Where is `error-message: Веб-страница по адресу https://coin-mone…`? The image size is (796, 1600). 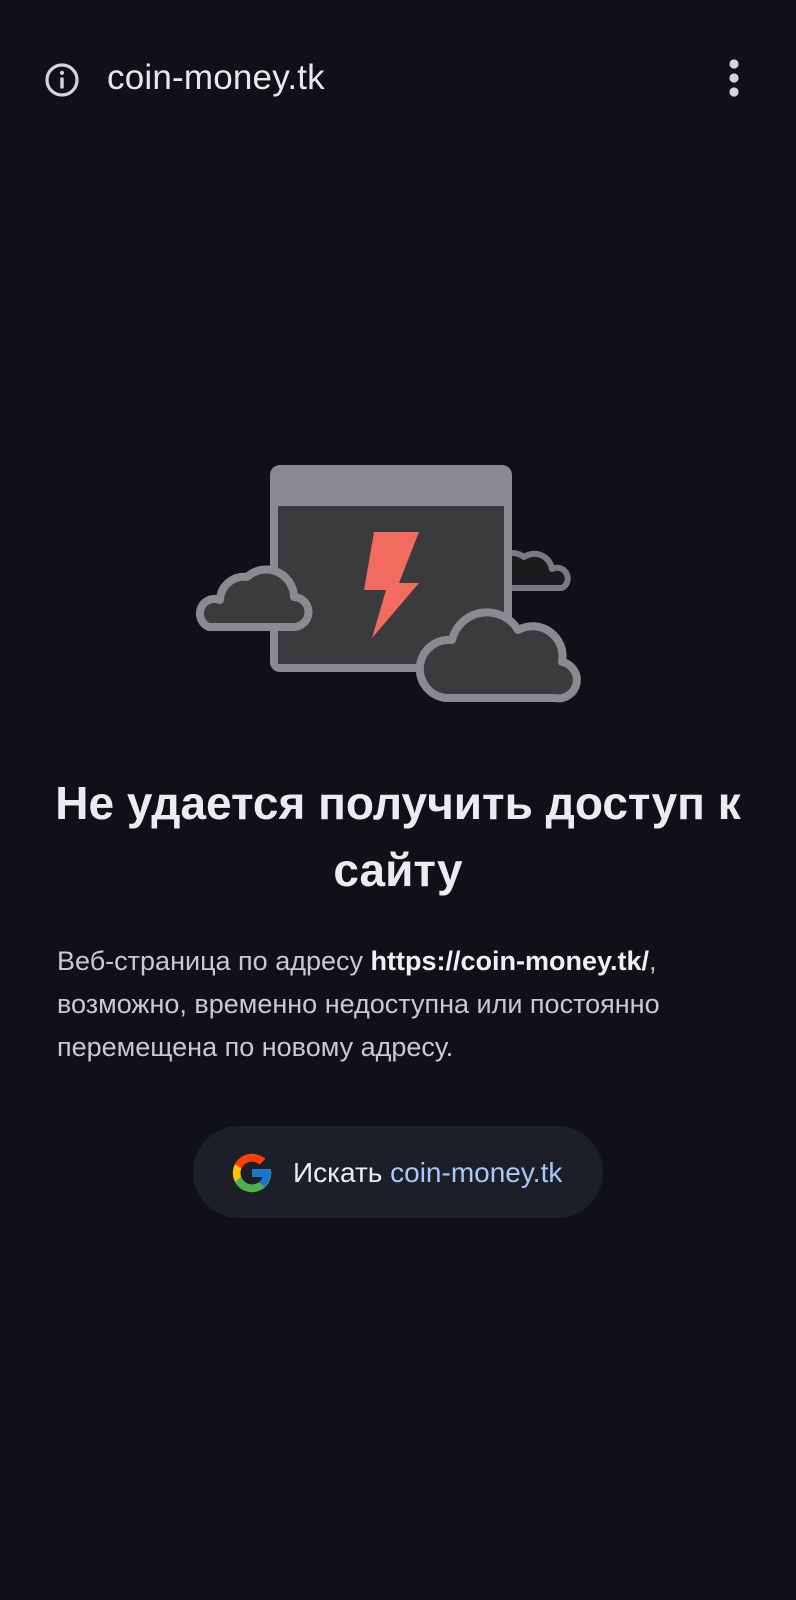
error-message: Веб-страница по адресу https://coin-mone… is located at coordinates (407, 1004).